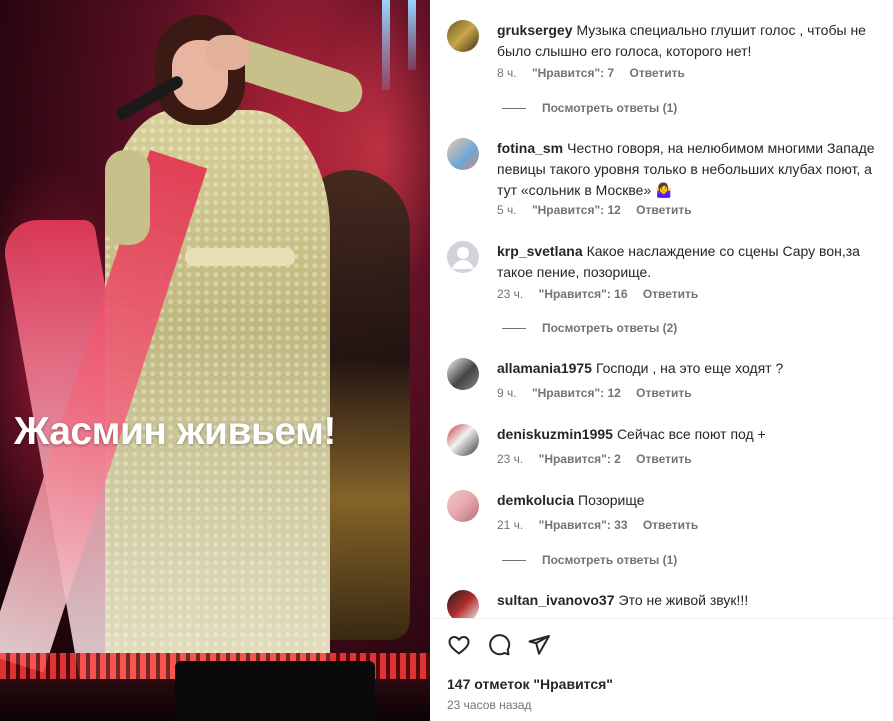  What do you see at coordinates (544, 368) in the screenshot?
I see `comment-username: allamania1975` at bounding box center [544, 368].